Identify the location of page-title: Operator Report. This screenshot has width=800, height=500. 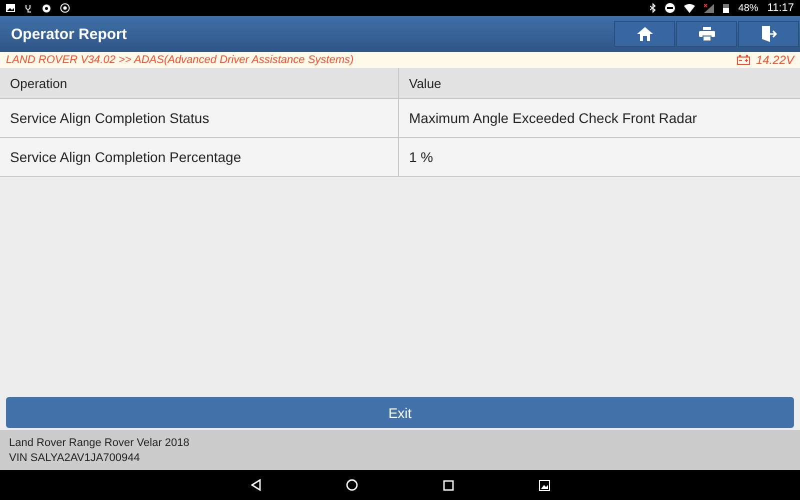
(69, 34).